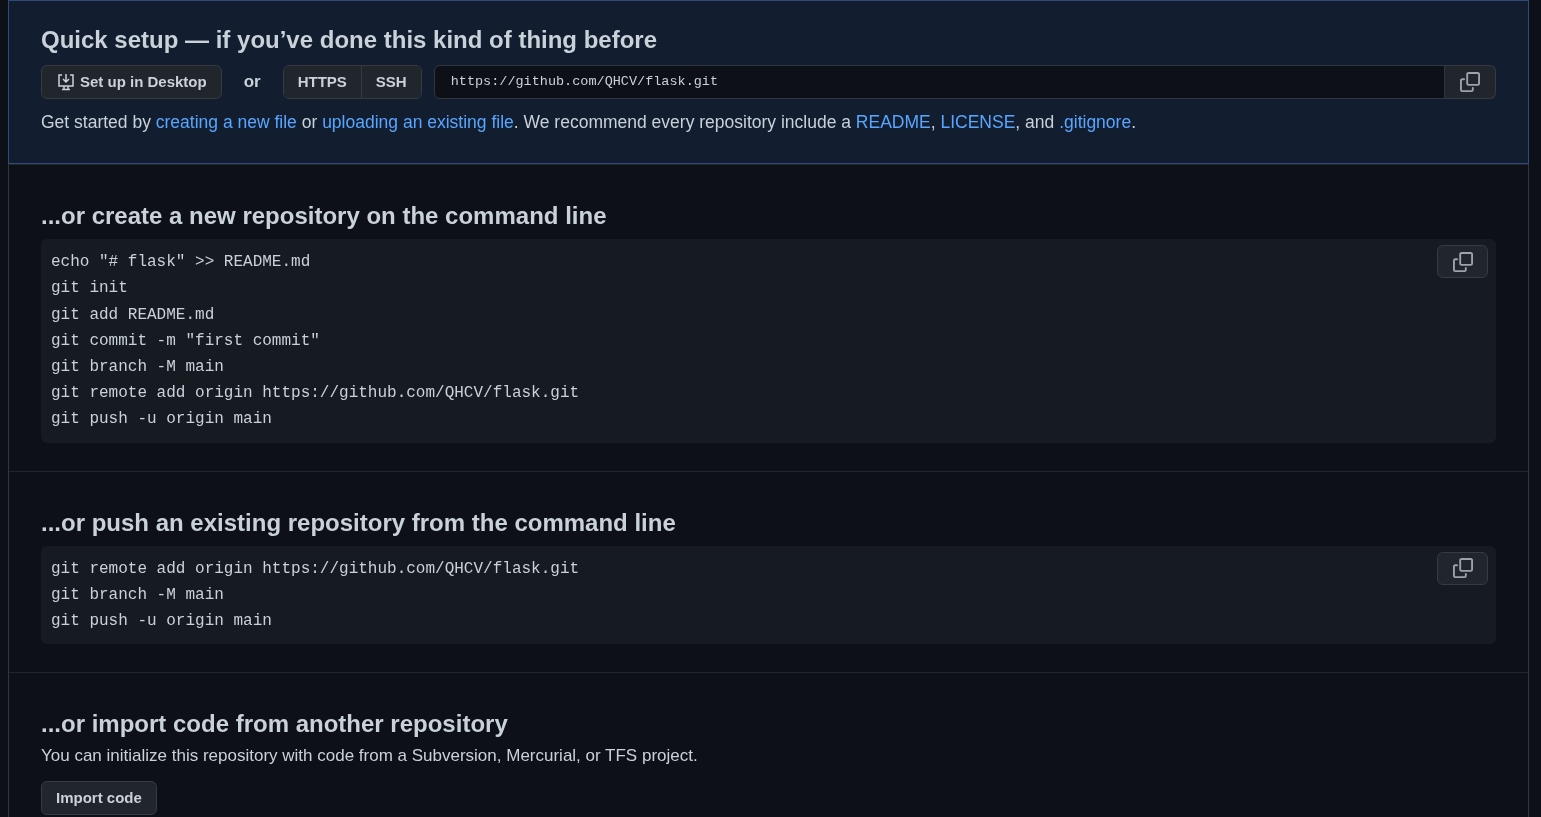 This screenshot has height=817, width=1541. What do you see at coordinates (978, 122) in the screenshot?
I see `text-link: LICENSE` at bounding box center [978, 122].